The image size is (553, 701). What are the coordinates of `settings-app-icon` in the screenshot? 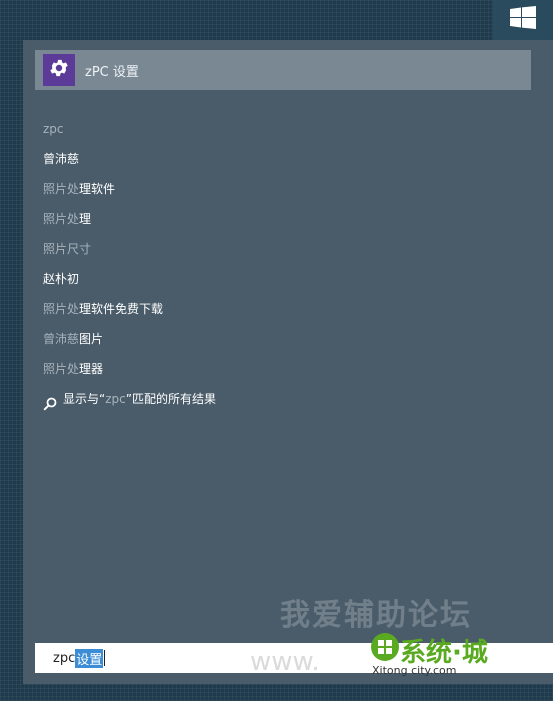 It's located at (59, 70).